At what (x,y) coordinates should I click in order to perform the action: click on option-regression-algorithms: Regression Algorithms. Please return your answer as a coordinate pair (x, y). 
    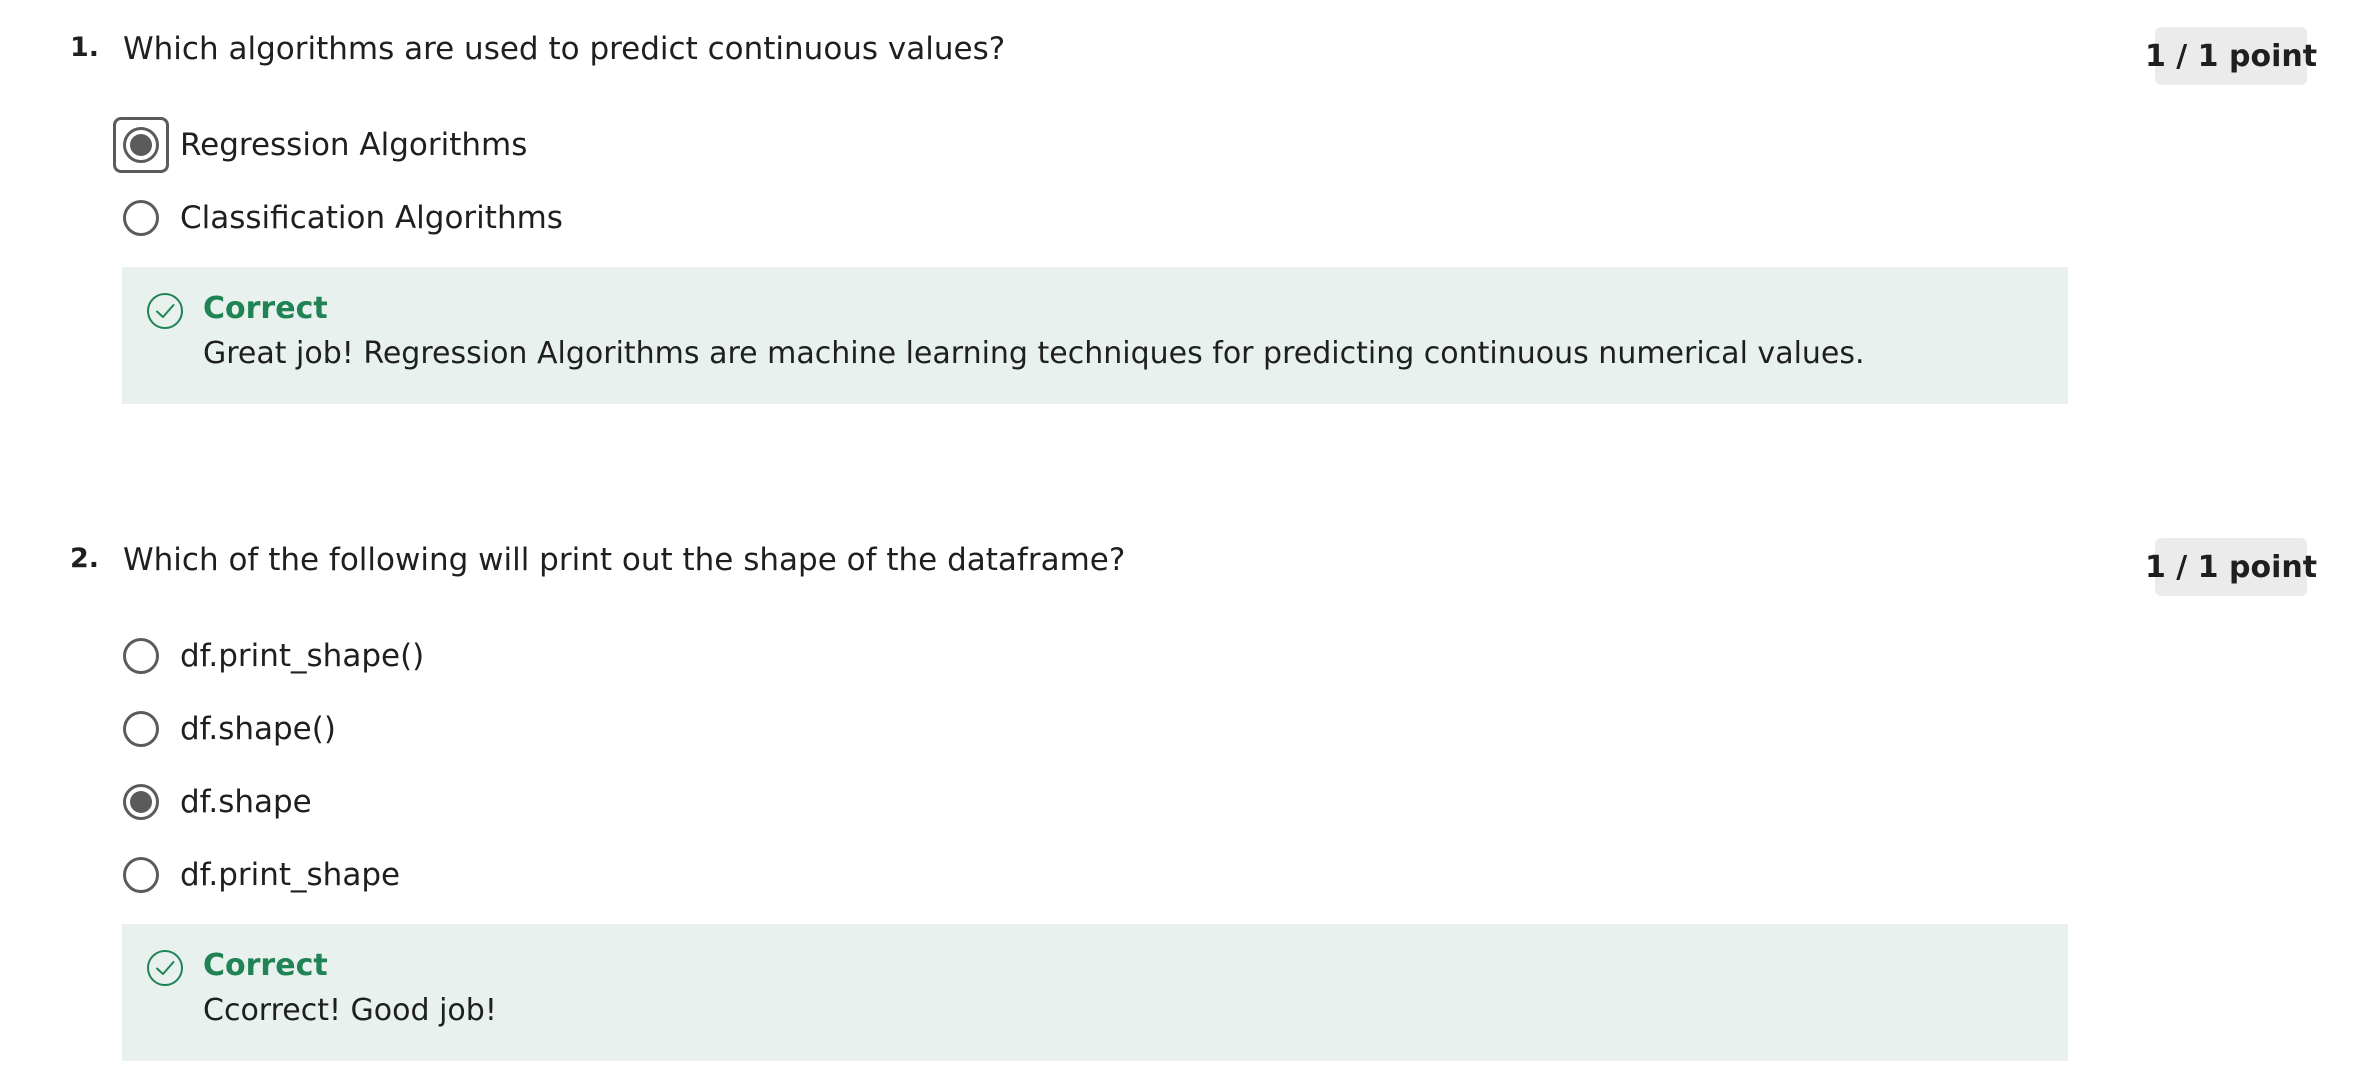
    Looking at the image, I should click on (320, 145).